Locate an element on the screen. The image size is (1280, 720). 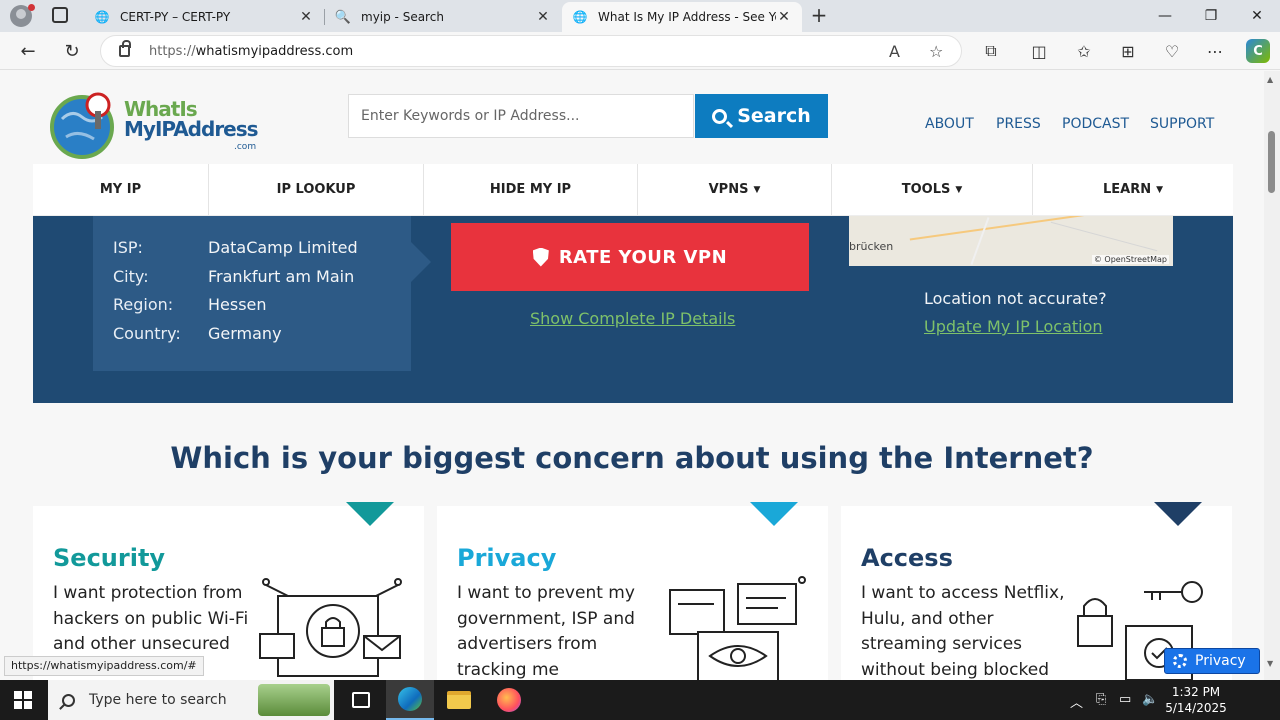
file-explorer-button is located at coordinates (459, 700).